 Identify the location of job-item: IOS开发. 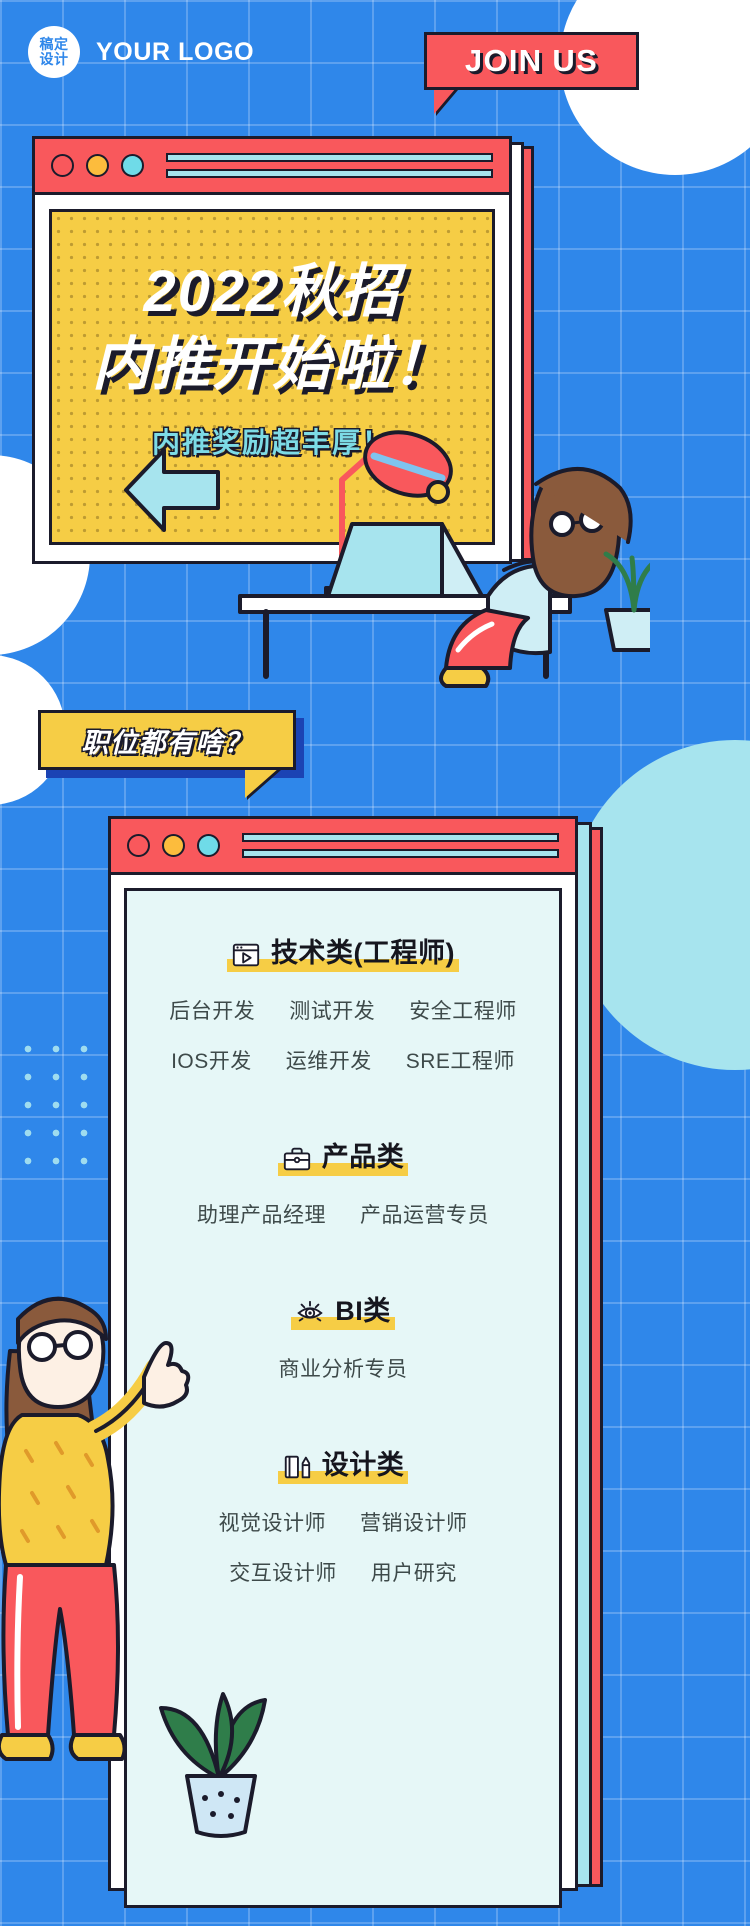
(211, 1060).